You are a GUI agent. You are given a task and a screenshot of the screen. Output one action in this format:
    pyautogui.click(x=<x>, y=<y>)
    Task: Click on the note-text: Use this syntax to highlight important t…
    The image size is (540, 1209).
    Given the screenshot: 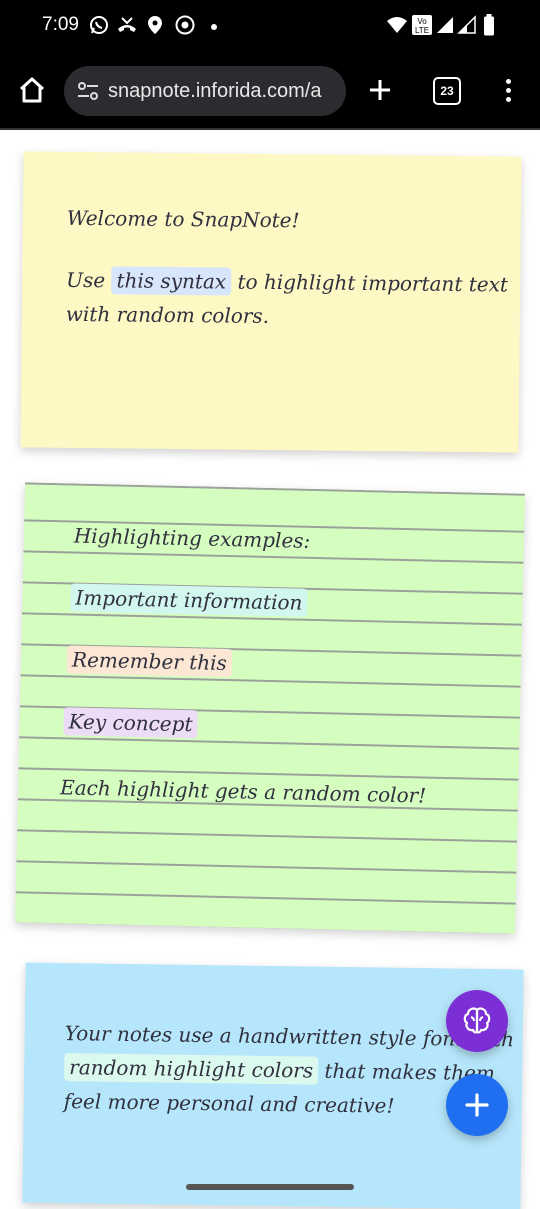 What is the action you would take?
    pyautogui.click(x=287, y=281)
    